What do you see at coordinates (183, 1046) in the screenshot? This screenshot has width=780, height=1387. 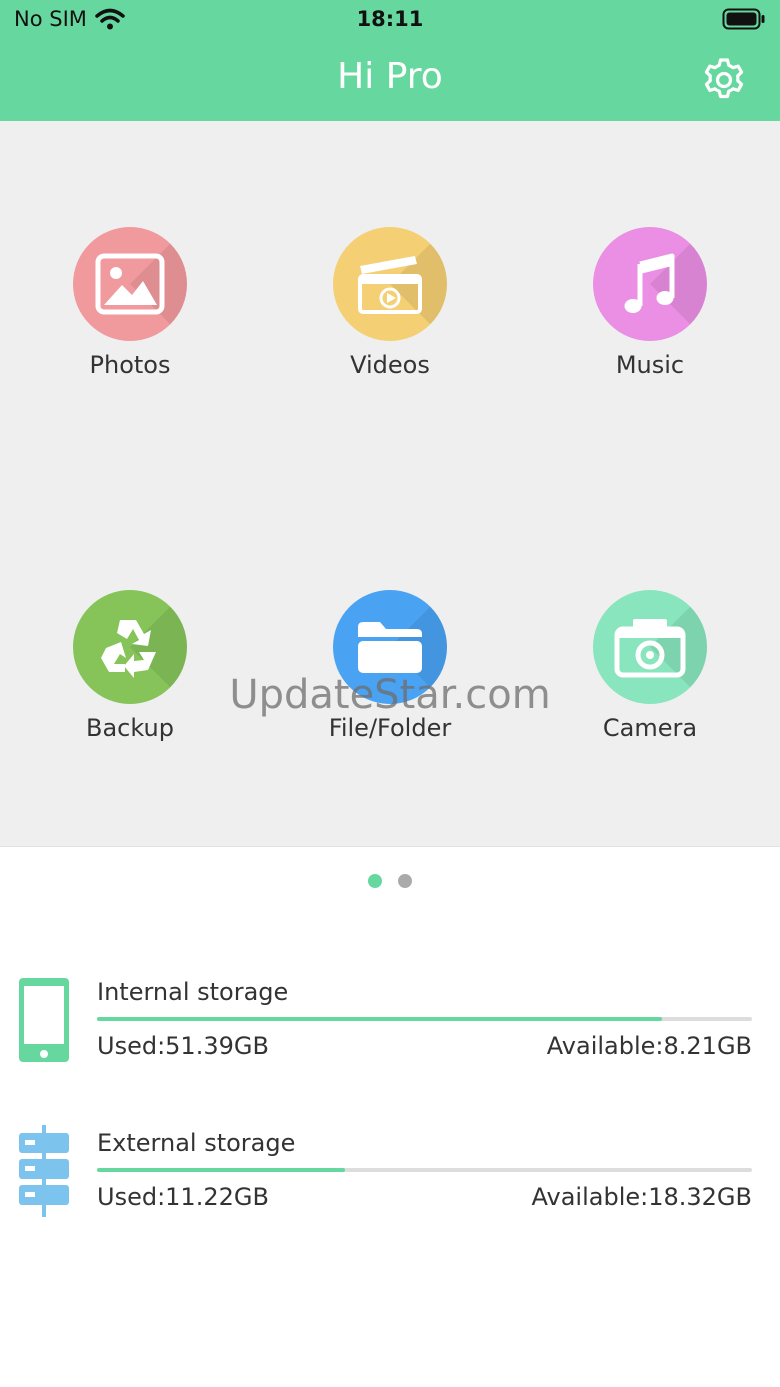 I see `storage-used: Used:51.39GB` at bounding box center [183, 1046].